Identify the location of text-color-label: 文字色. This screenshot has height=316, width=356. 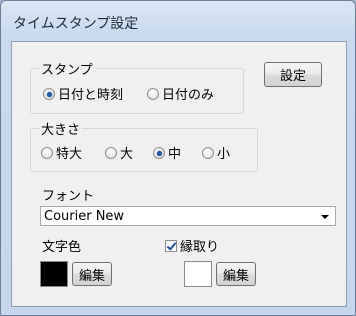
(62, 247).